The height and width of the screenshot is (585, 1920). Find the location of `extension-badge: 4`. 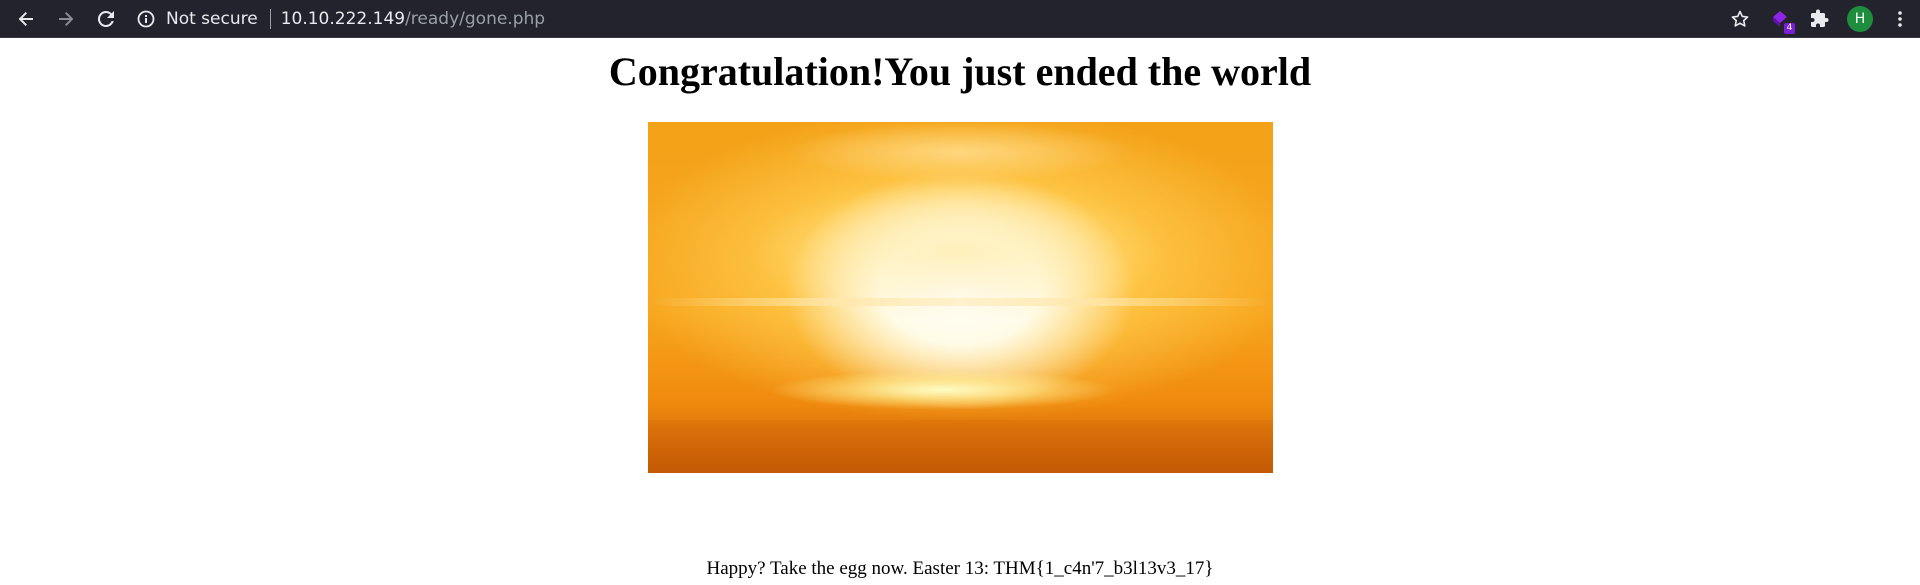

extension-badge: 4 is located at coordinates (1789, 28).